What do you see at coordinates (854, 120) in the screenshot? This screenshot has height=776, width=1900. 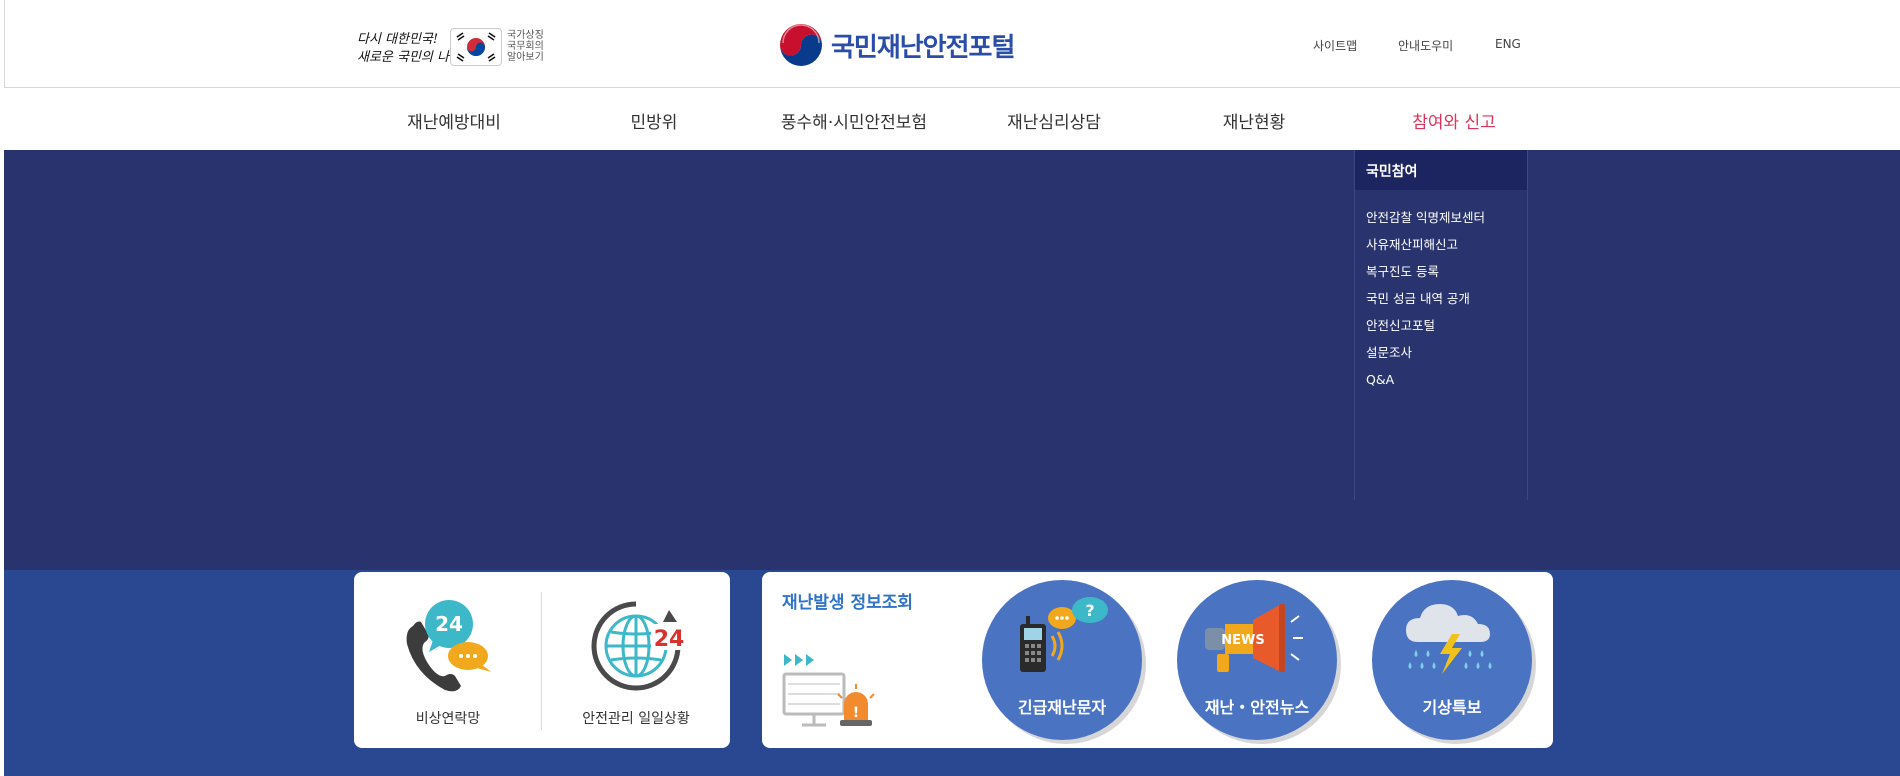 I see `nav-item-insurance: 풍수해·시민안전보험` at bounding box center [854, 120].